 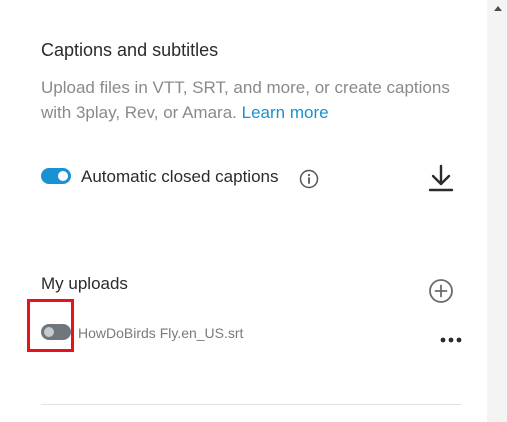 I want to click on captions-section-title: Captions and subtitles, so click(x=130, y=50).